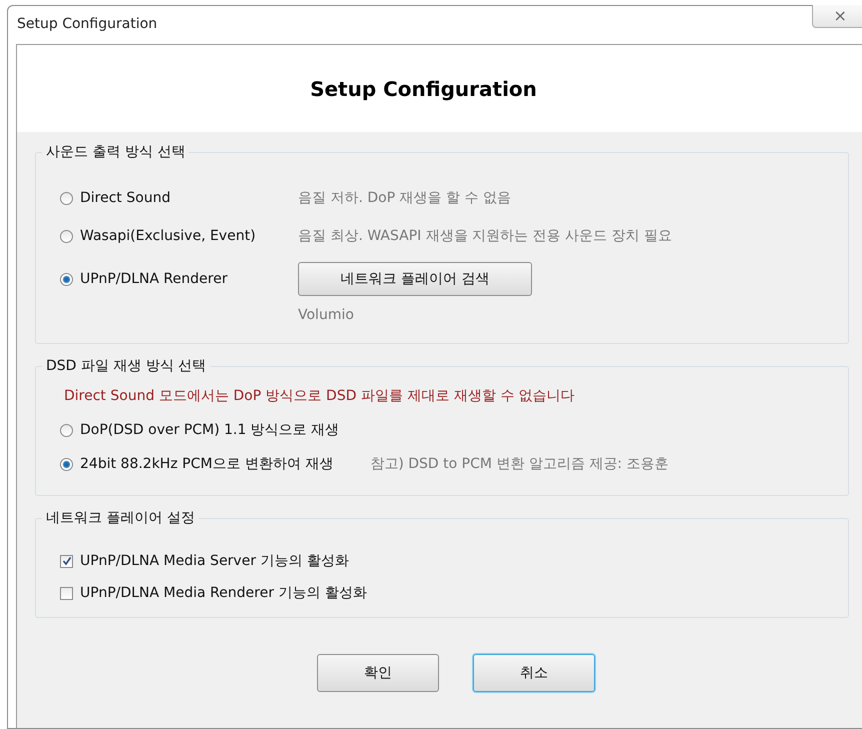 The height and width of the screenshot is (729, 862). I want to click on close-button: ⨯, so click(837, 16).